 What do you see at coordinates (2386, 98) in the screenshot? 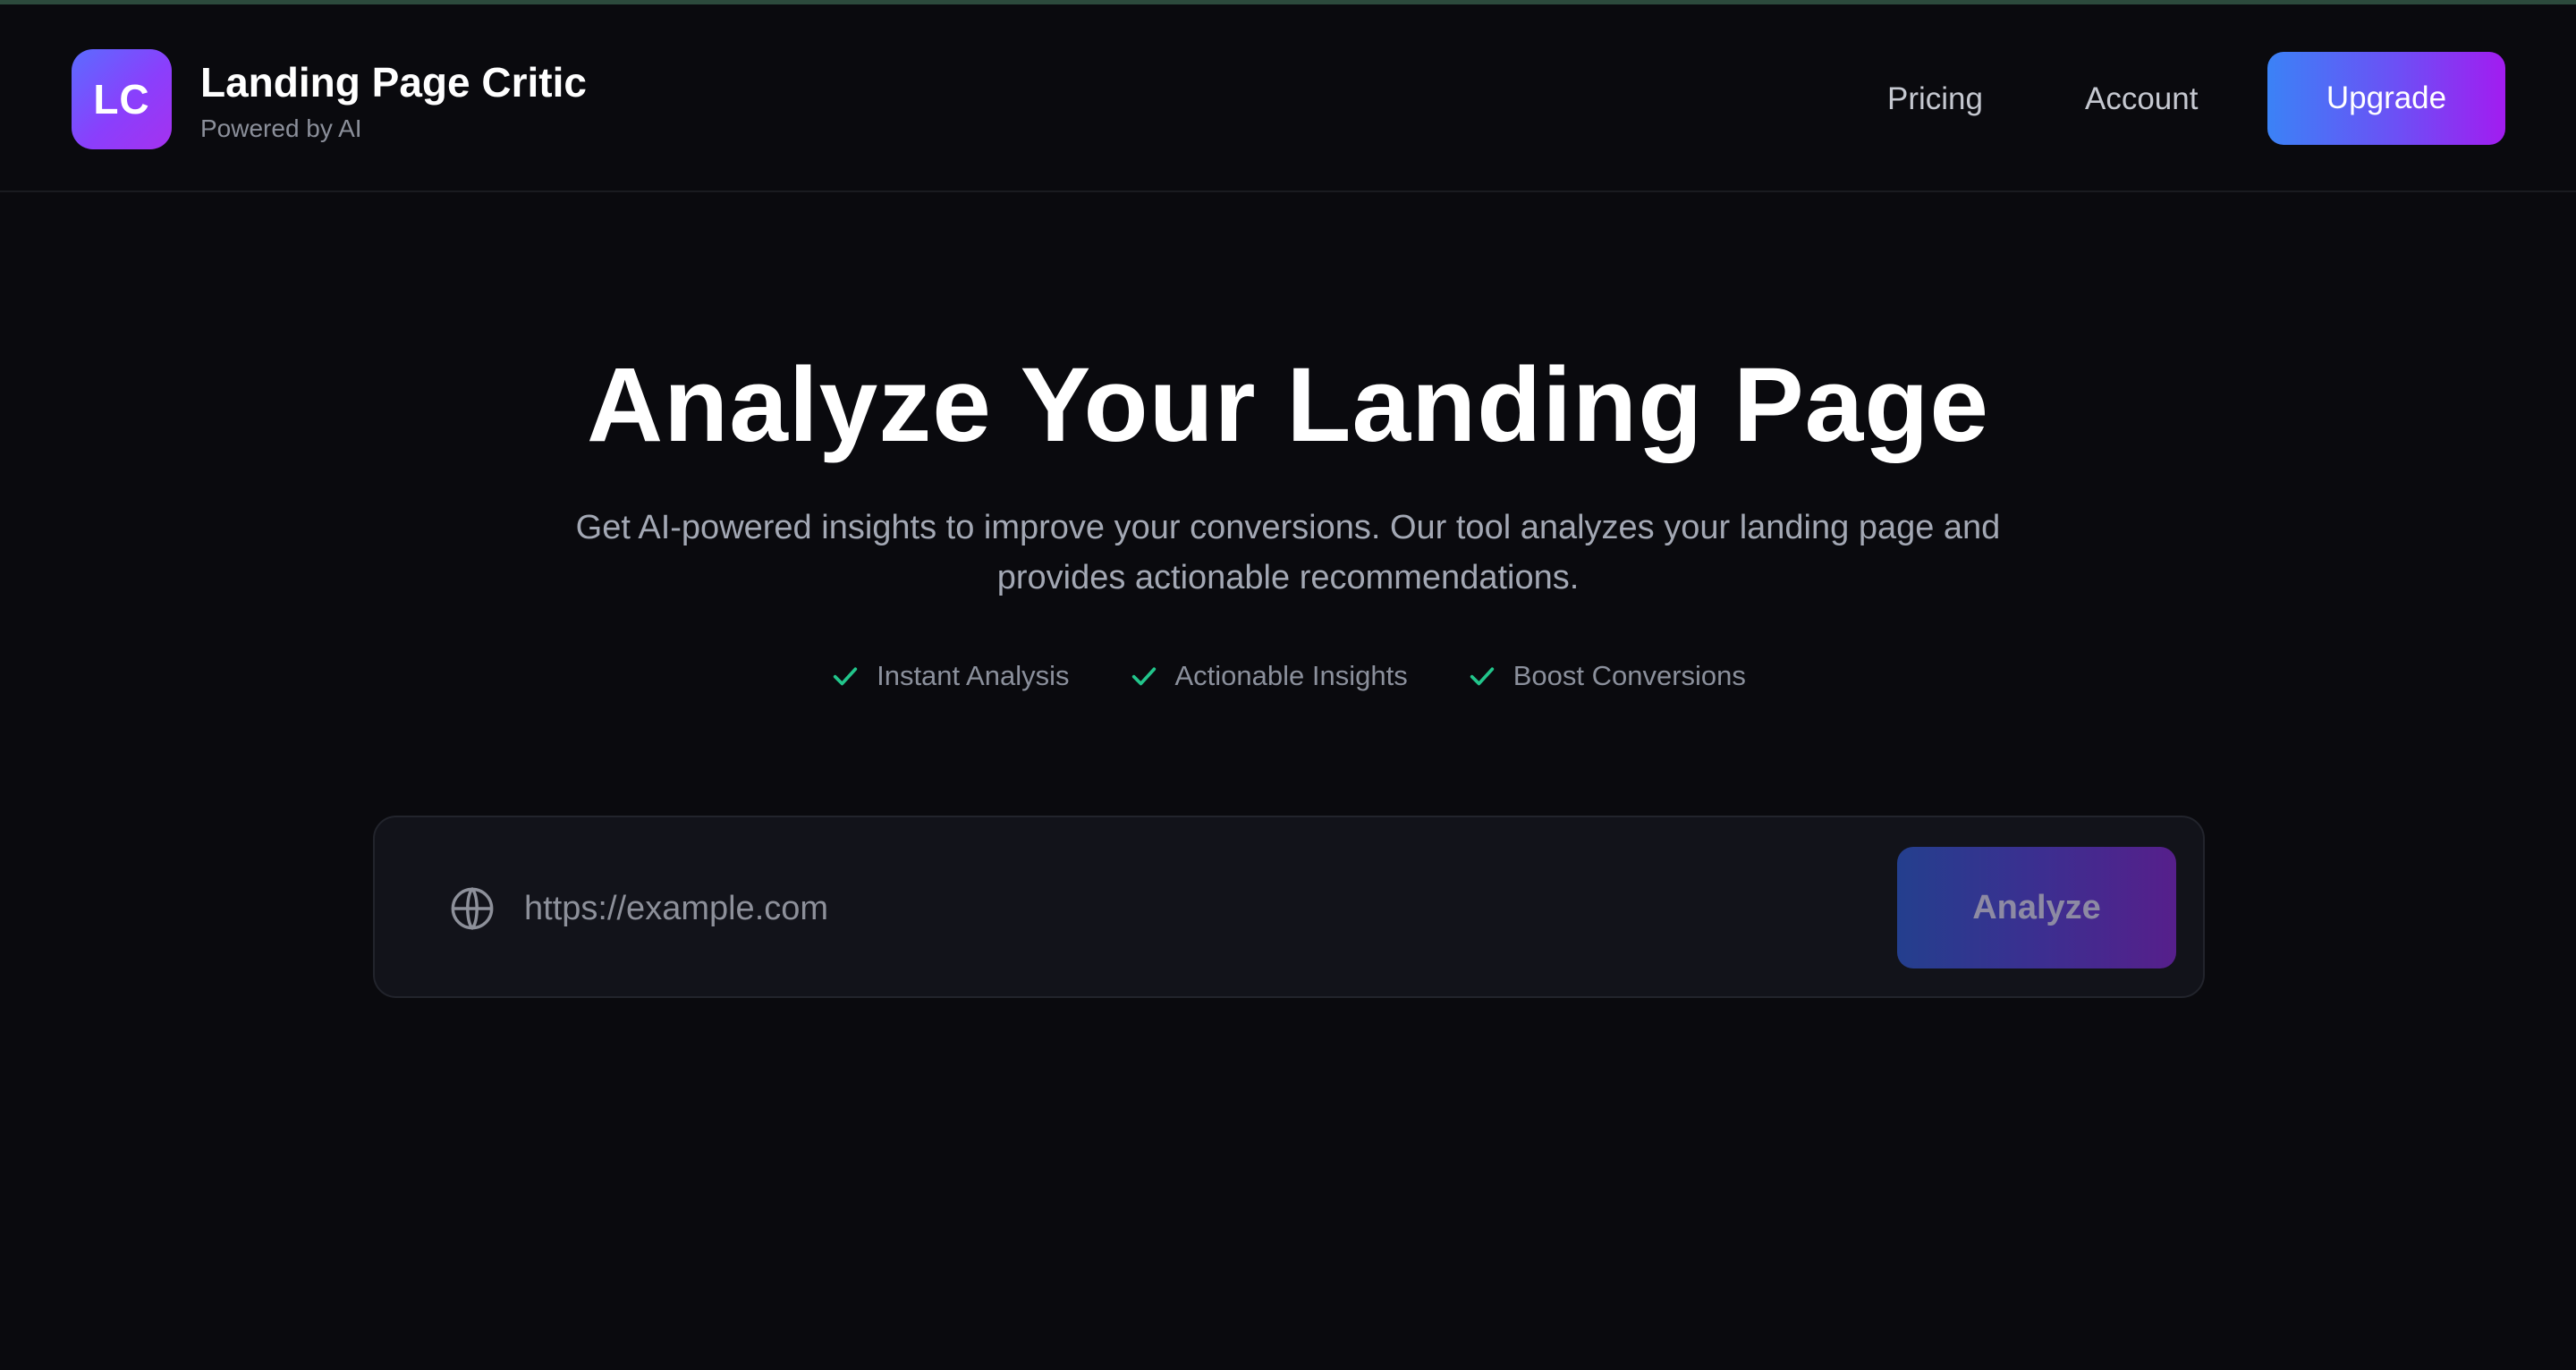
I see `upgrade-button: Upgrade` at bounding box center [2386, 98].